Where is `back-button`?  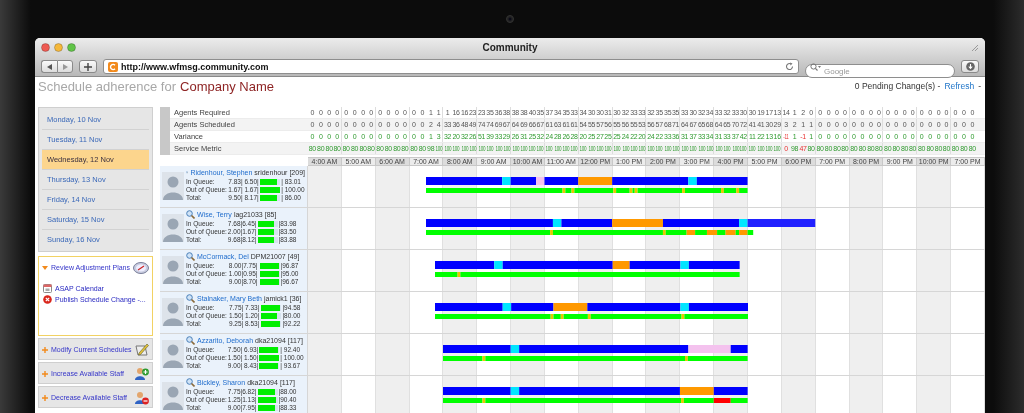
back-button is located at coordinates (49, 66).